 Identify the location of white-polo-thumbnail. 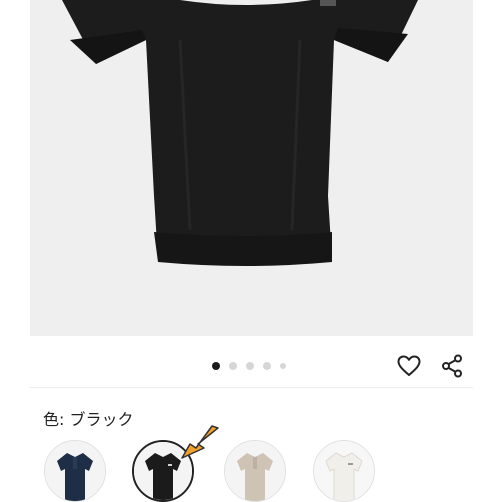
(344, 471).